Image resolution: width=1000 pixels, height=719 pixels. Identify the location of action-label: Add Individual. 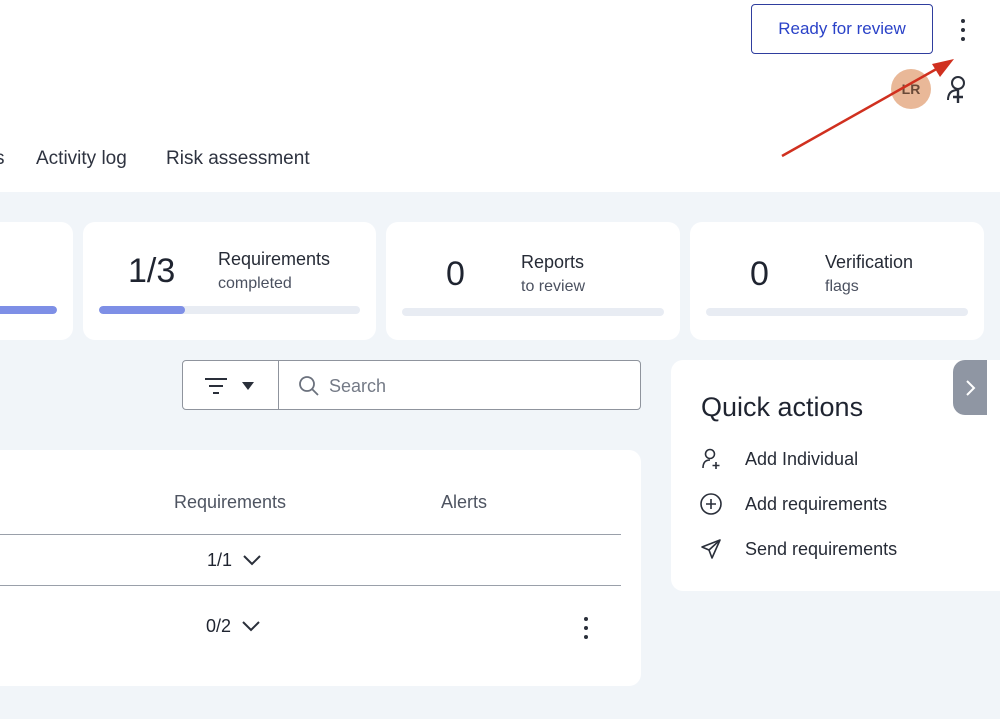
(802, 458).